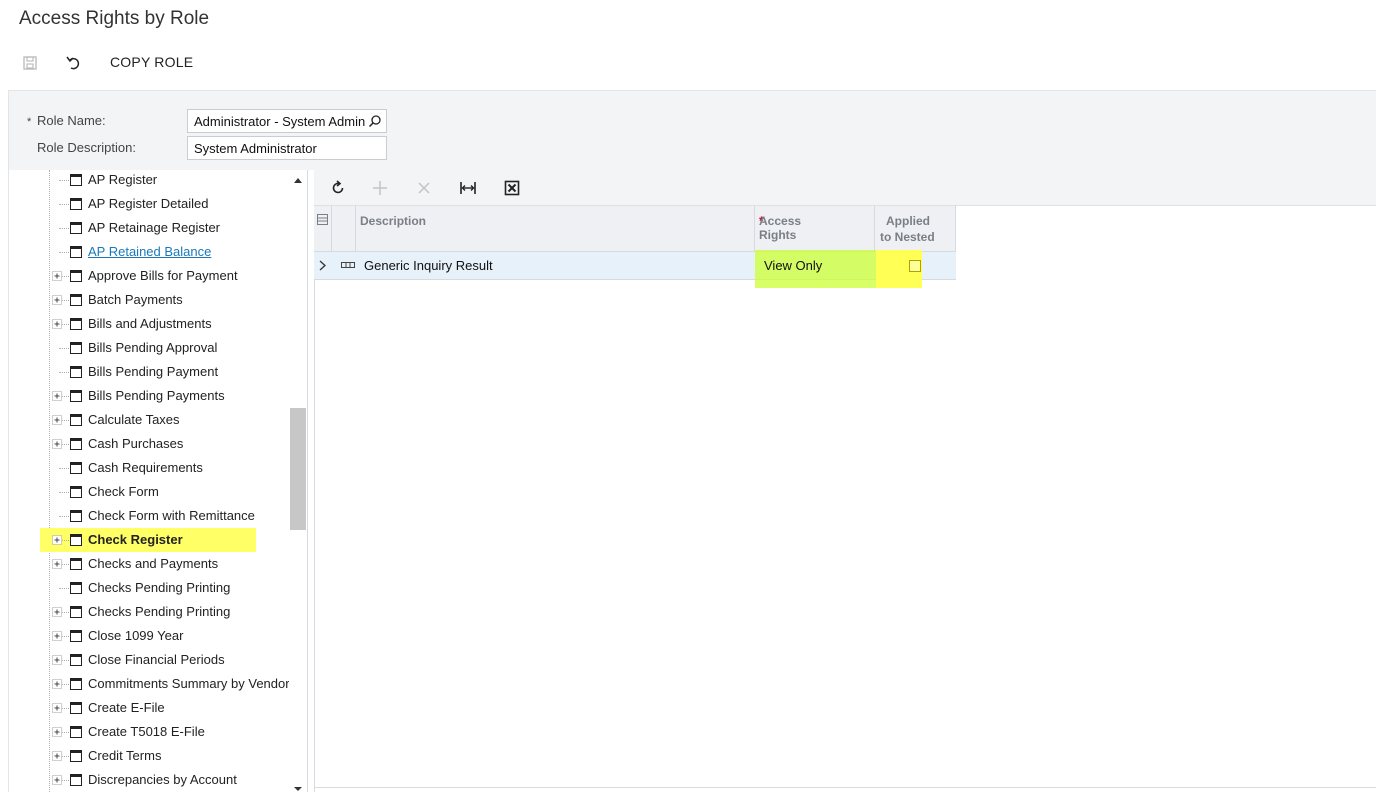  I want to click on tree-item-label: Credit Terms, so click(125, 755).